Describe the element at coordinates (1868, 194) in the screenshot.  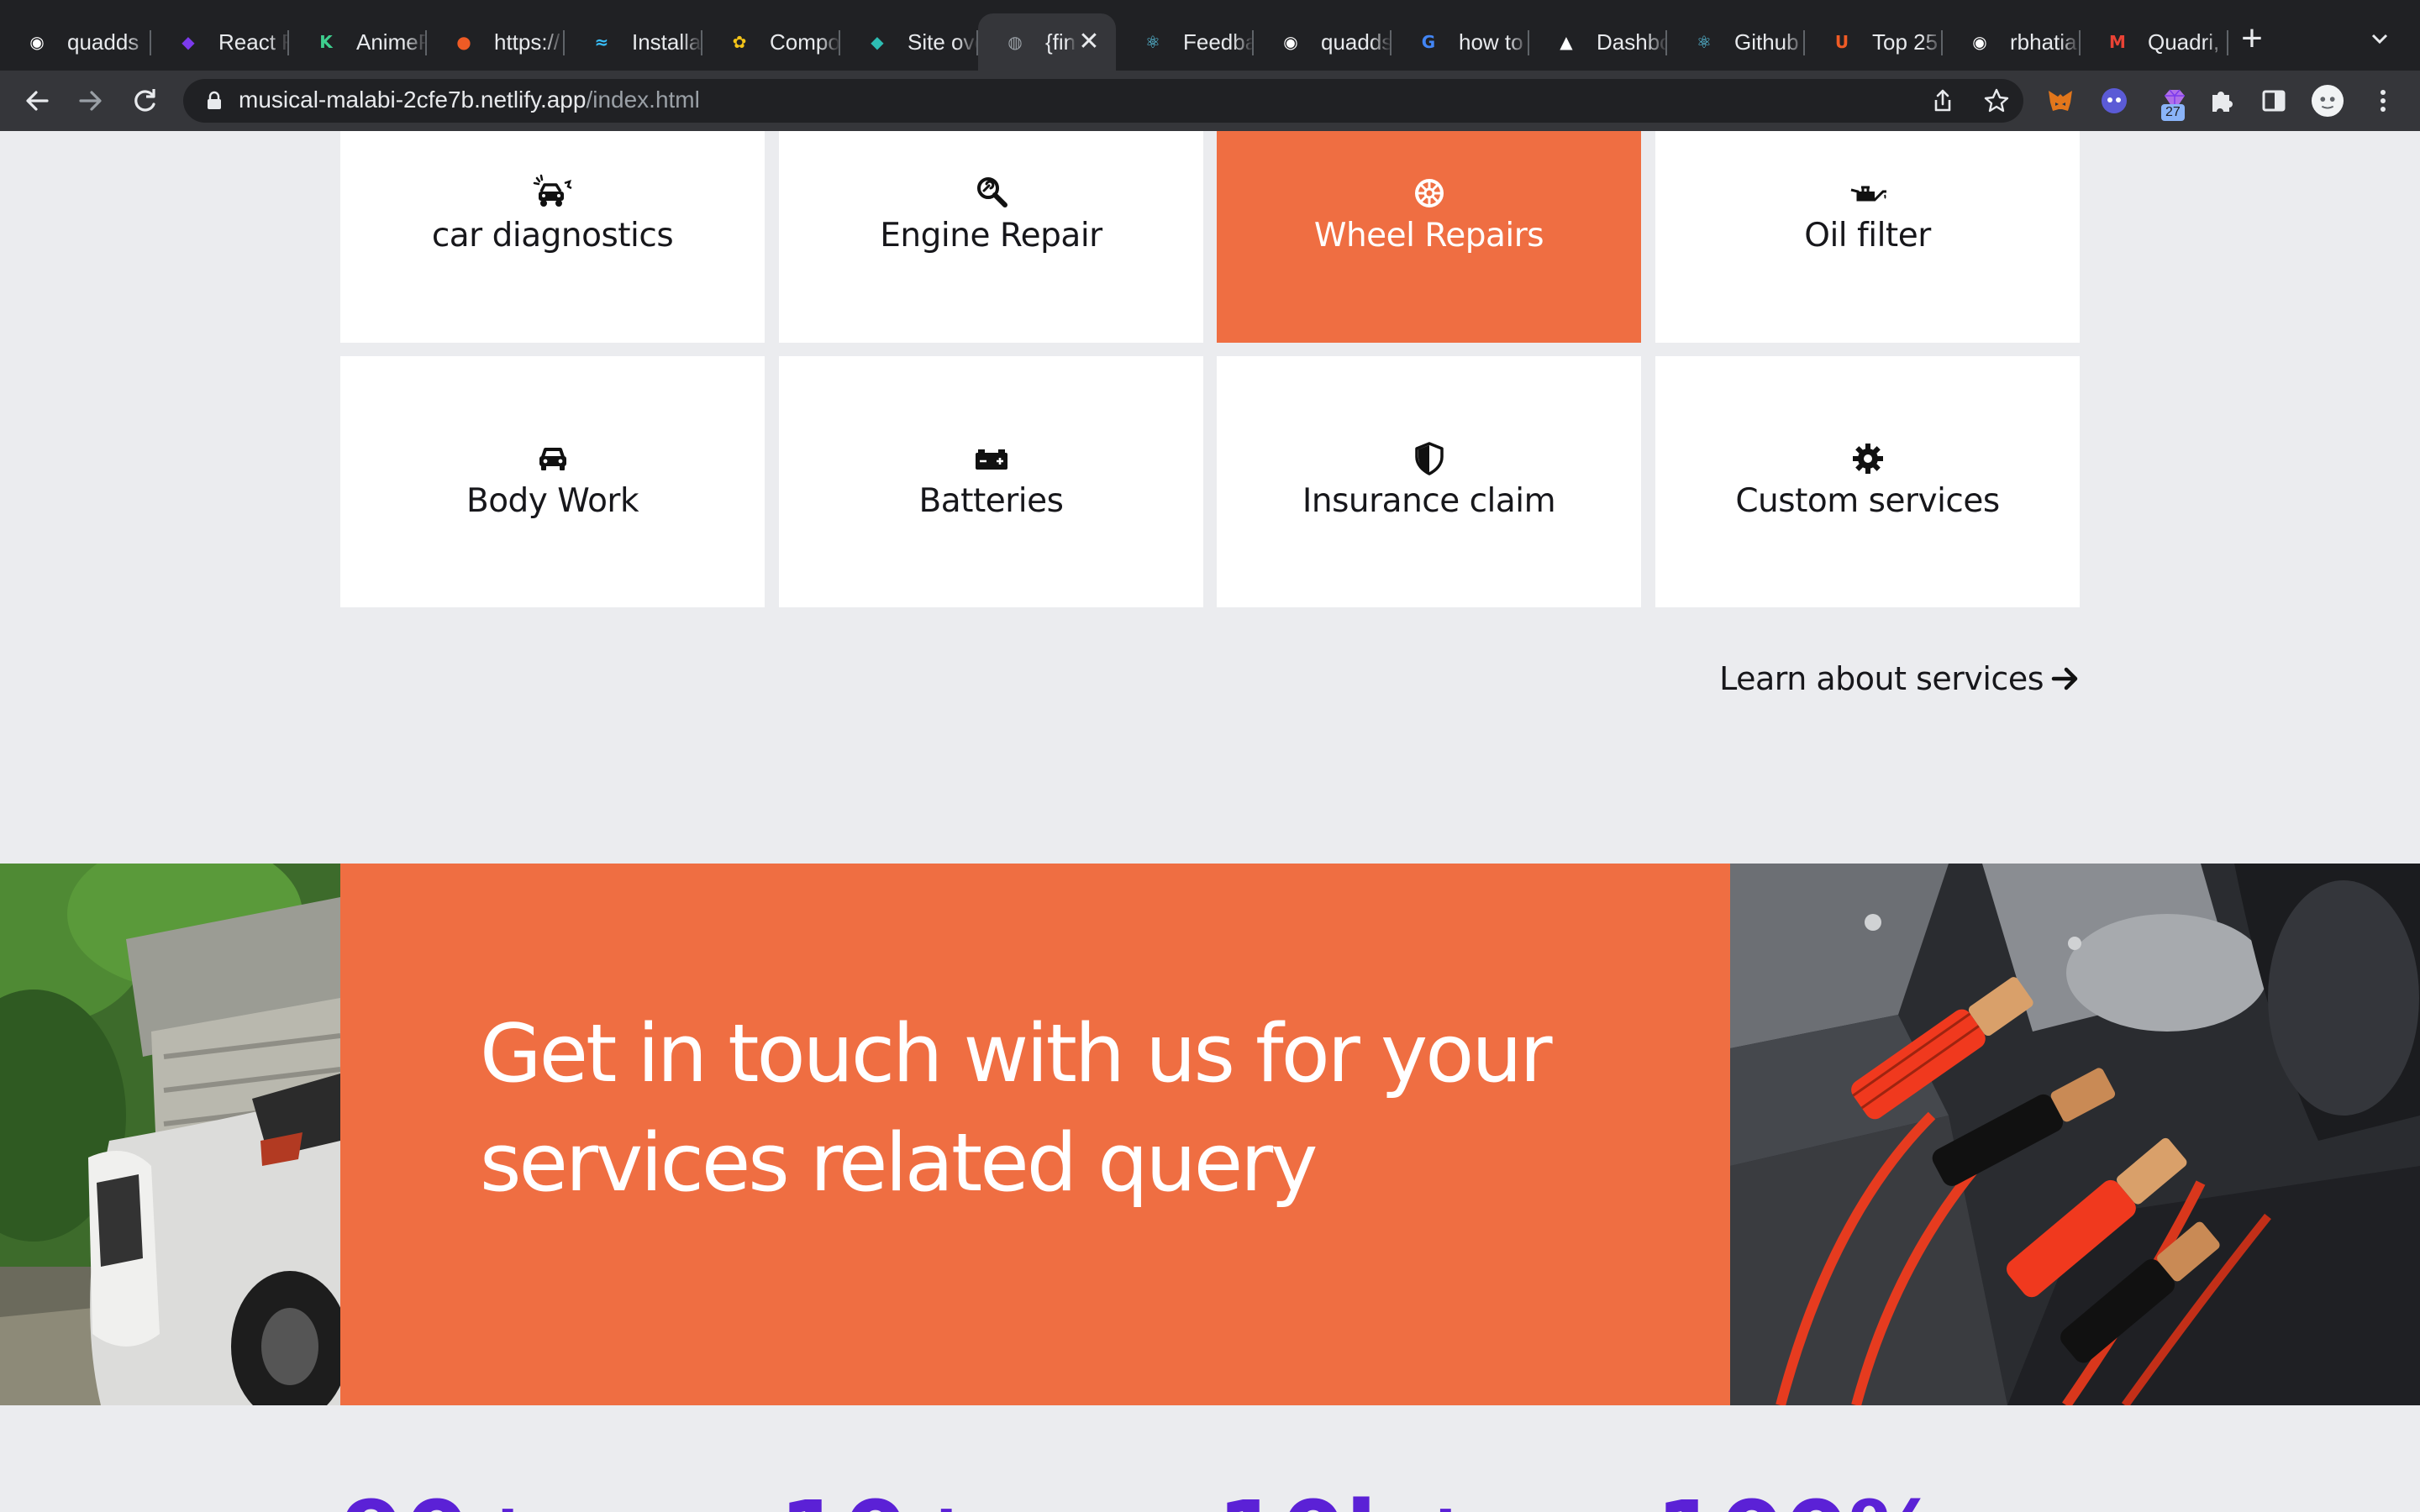
I see `oil-can-icon` at that location.